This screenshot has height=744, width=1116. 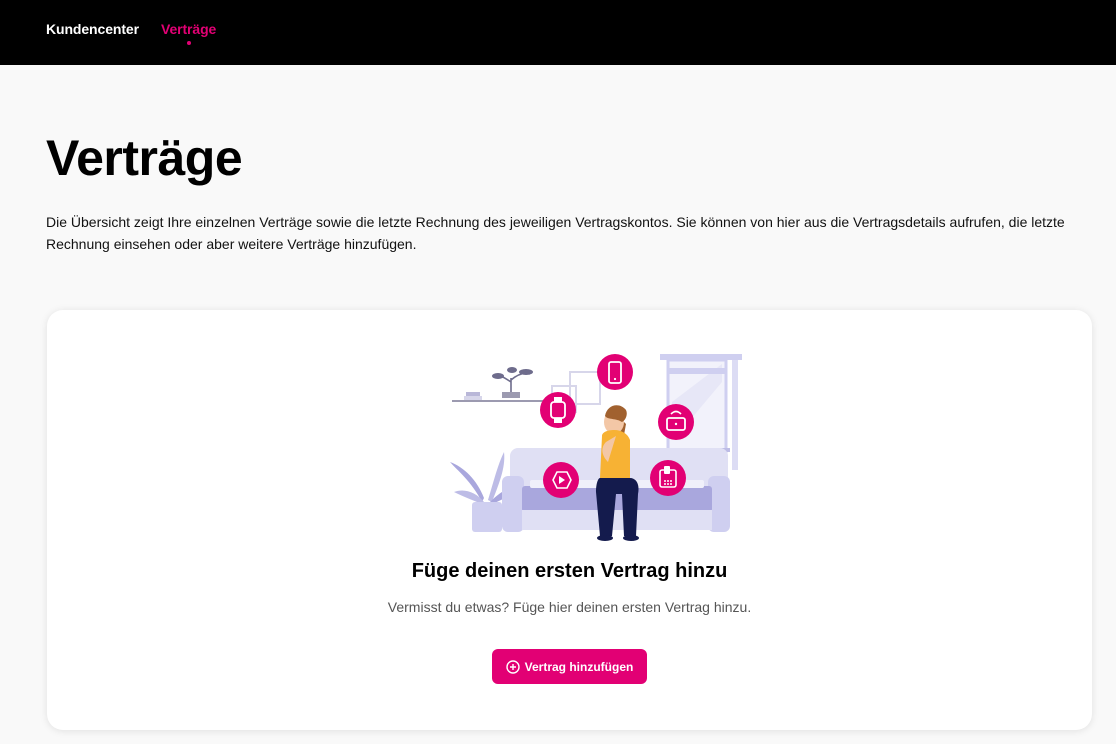 I want to click on active-nav-indicator, so click(x=189, y=43).